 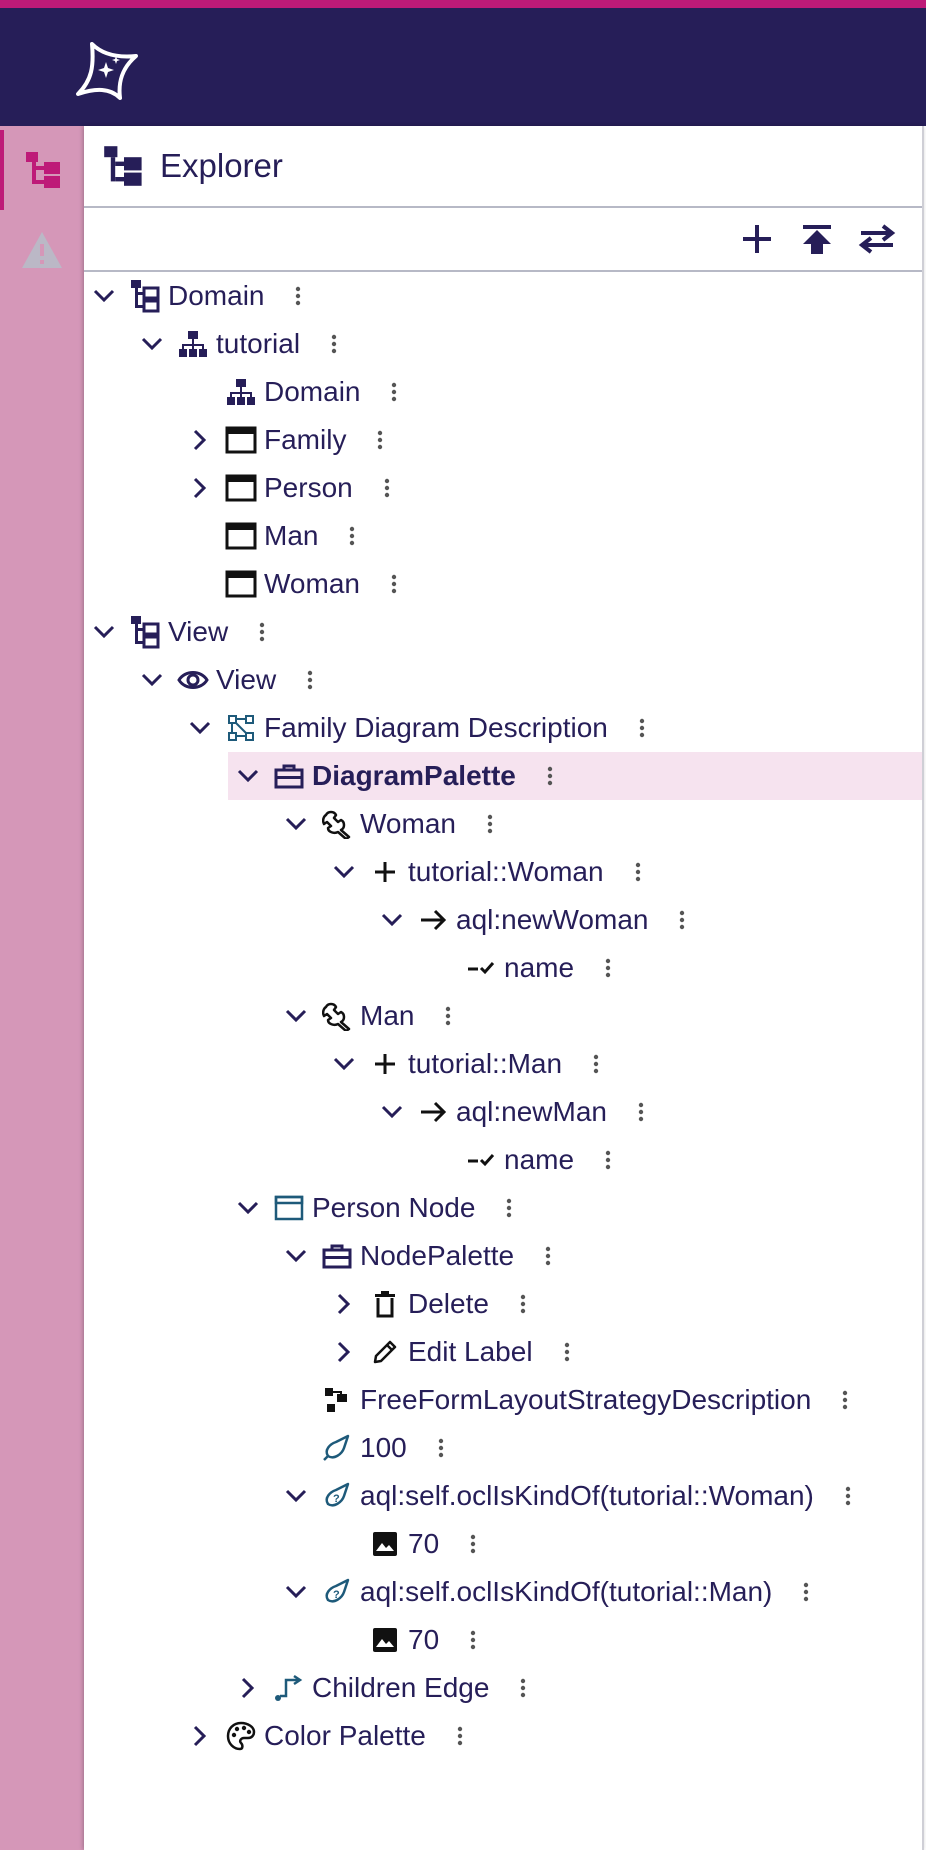 I want to click on tree-icon, so click(x=43, y=170).